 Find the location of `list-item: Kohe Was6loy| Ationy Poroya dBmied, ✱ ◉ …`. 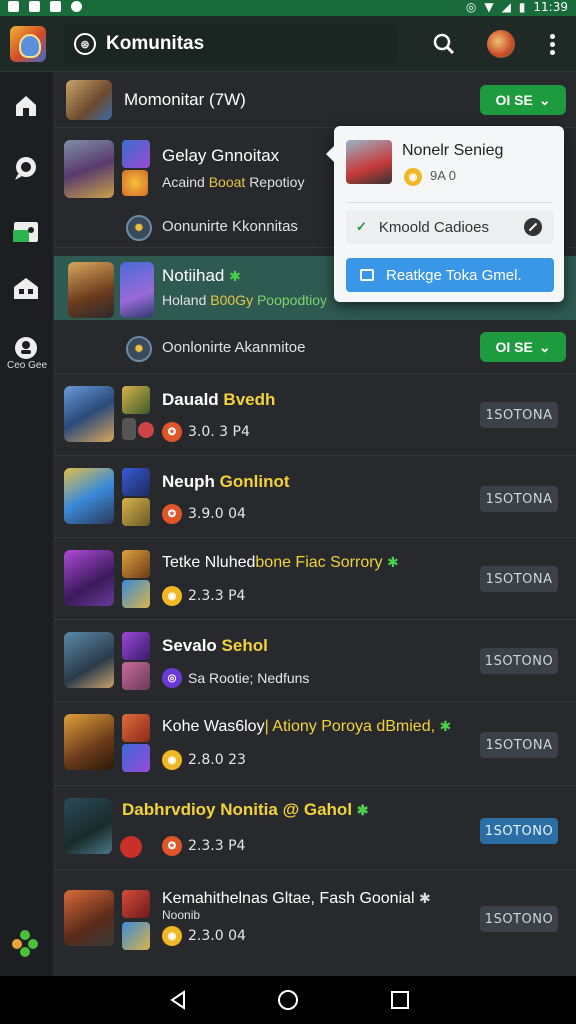

list-item: Kohe Was6loy| Ationy Poroya dBmied, ✱ ◉ … is located at coordinates (315, 744).